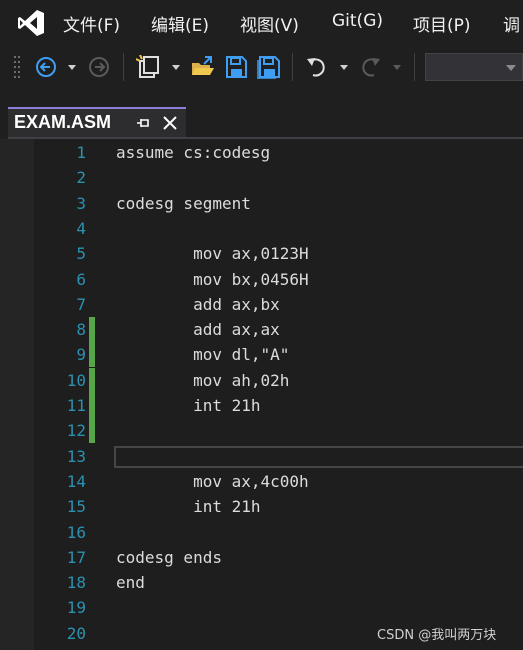 The height and width of the screenshot is (650, 523). I want to click on code-line: 18 end, so click(261, 582).